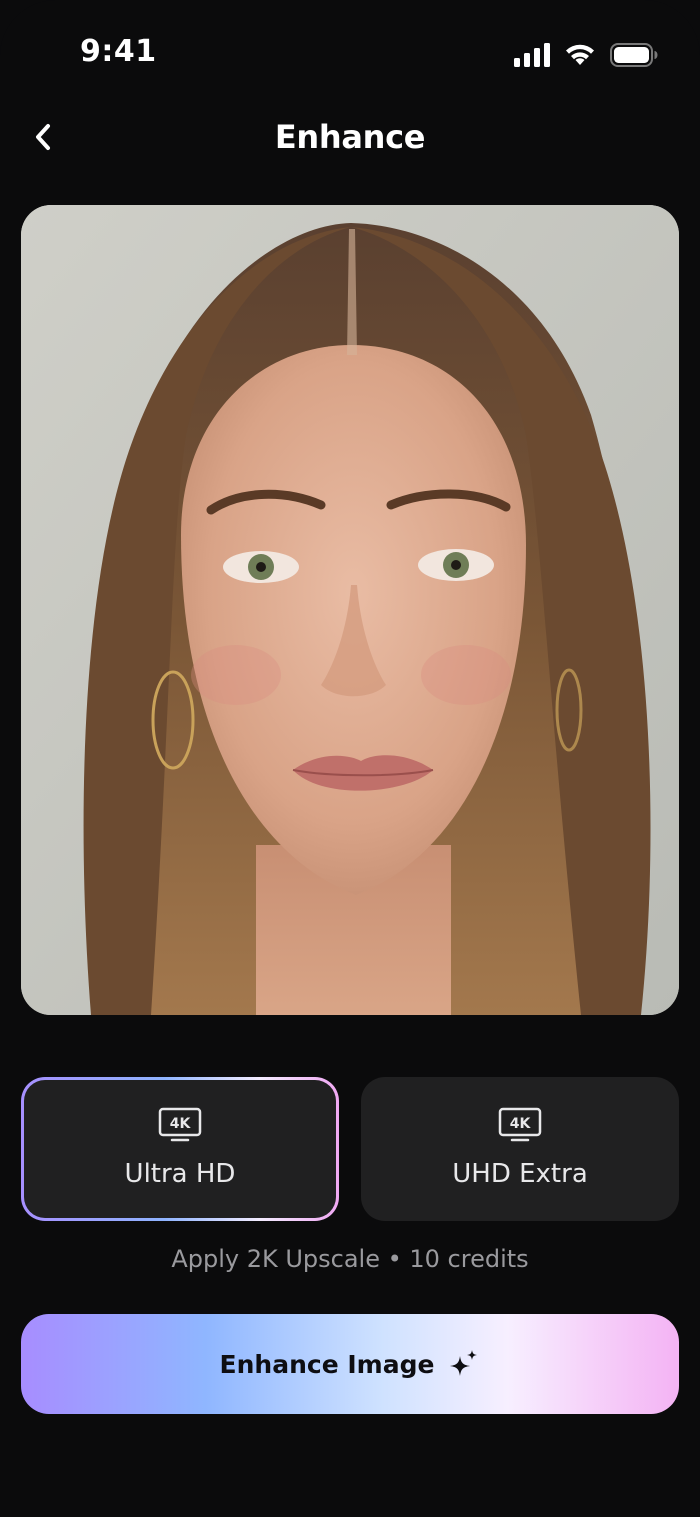 The image size is (700, 1517). I want to click on credits-note: Apply 2K Upscale • 10 credits, so click(350, 1259).